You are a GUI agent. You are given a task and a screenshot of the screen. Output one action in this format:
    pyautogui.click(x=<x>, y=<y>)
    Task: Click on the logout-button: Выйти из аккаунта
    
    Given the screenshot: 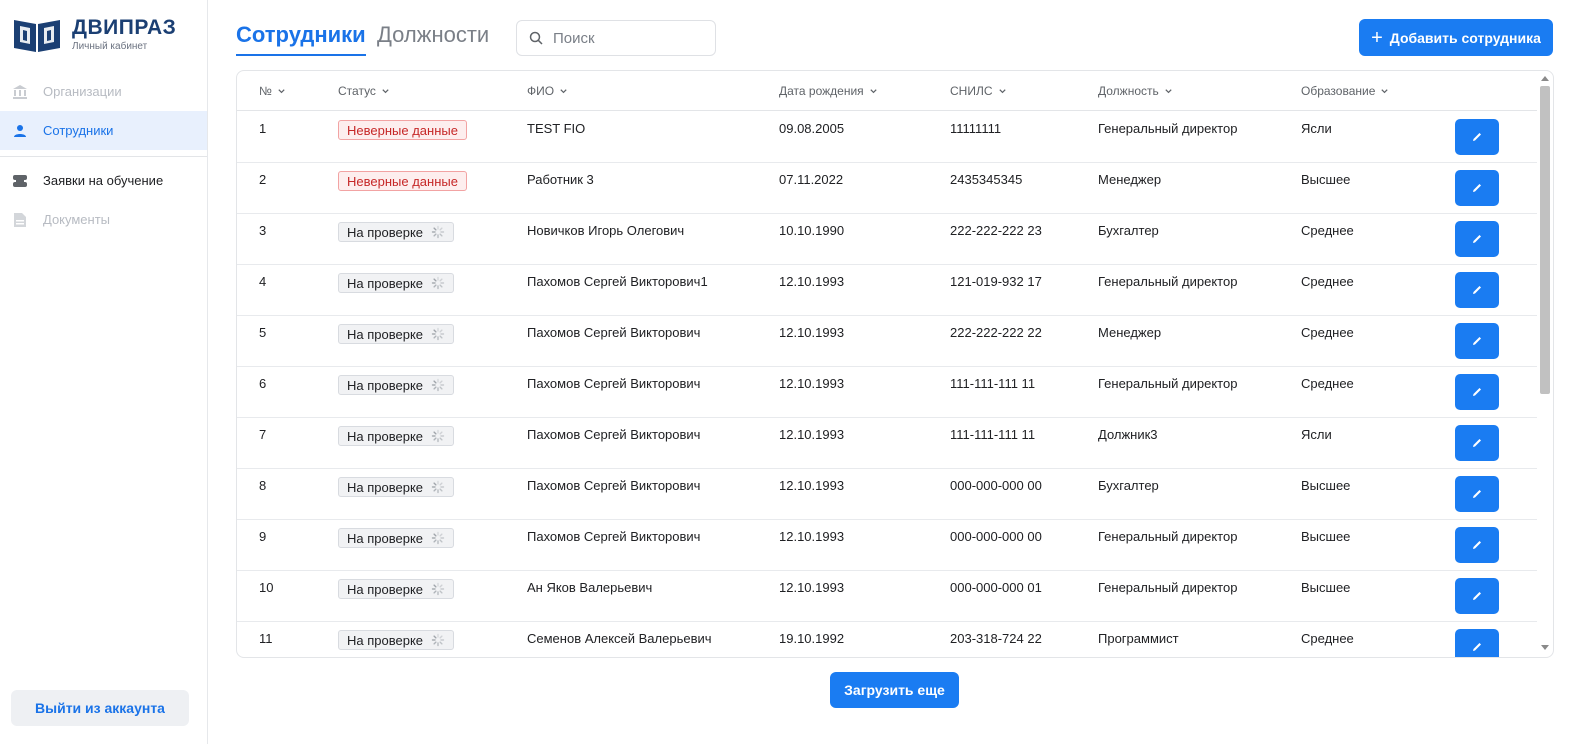 What is the action you would take?
    pyautogui.click(x=100, y=708)
    